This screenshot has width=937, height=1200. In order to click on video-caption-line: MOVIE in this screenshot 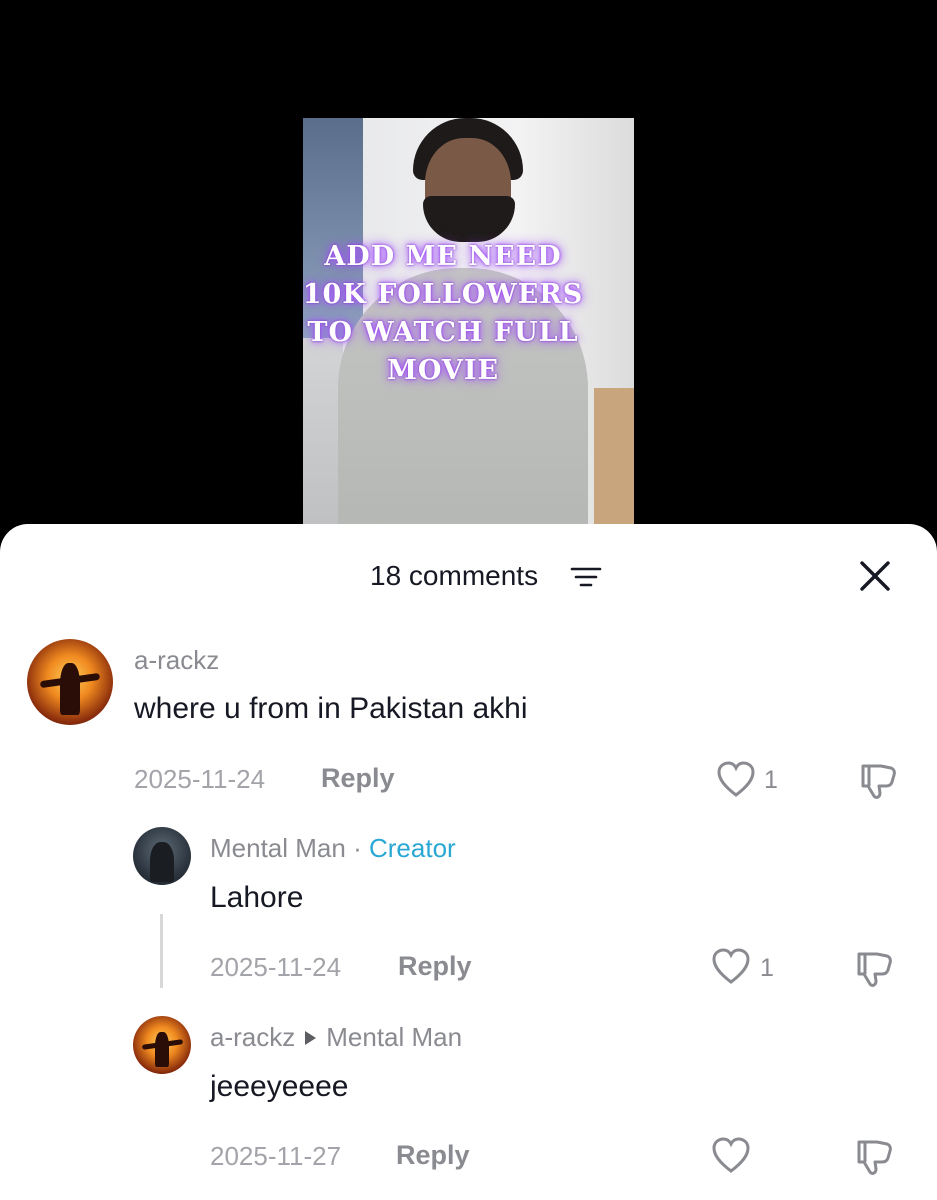, I will do `click(443, 370)`.